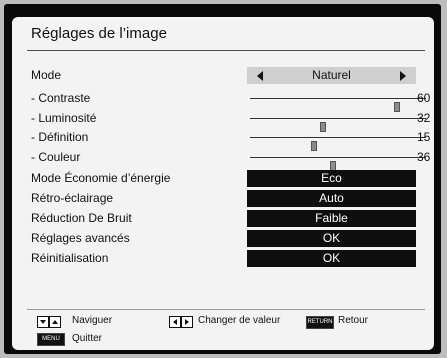 The image size is (447, 358). Describe the element at coordinates (320, 322) in the screenshot. I see `return-key-icon: RETURN` at that location.